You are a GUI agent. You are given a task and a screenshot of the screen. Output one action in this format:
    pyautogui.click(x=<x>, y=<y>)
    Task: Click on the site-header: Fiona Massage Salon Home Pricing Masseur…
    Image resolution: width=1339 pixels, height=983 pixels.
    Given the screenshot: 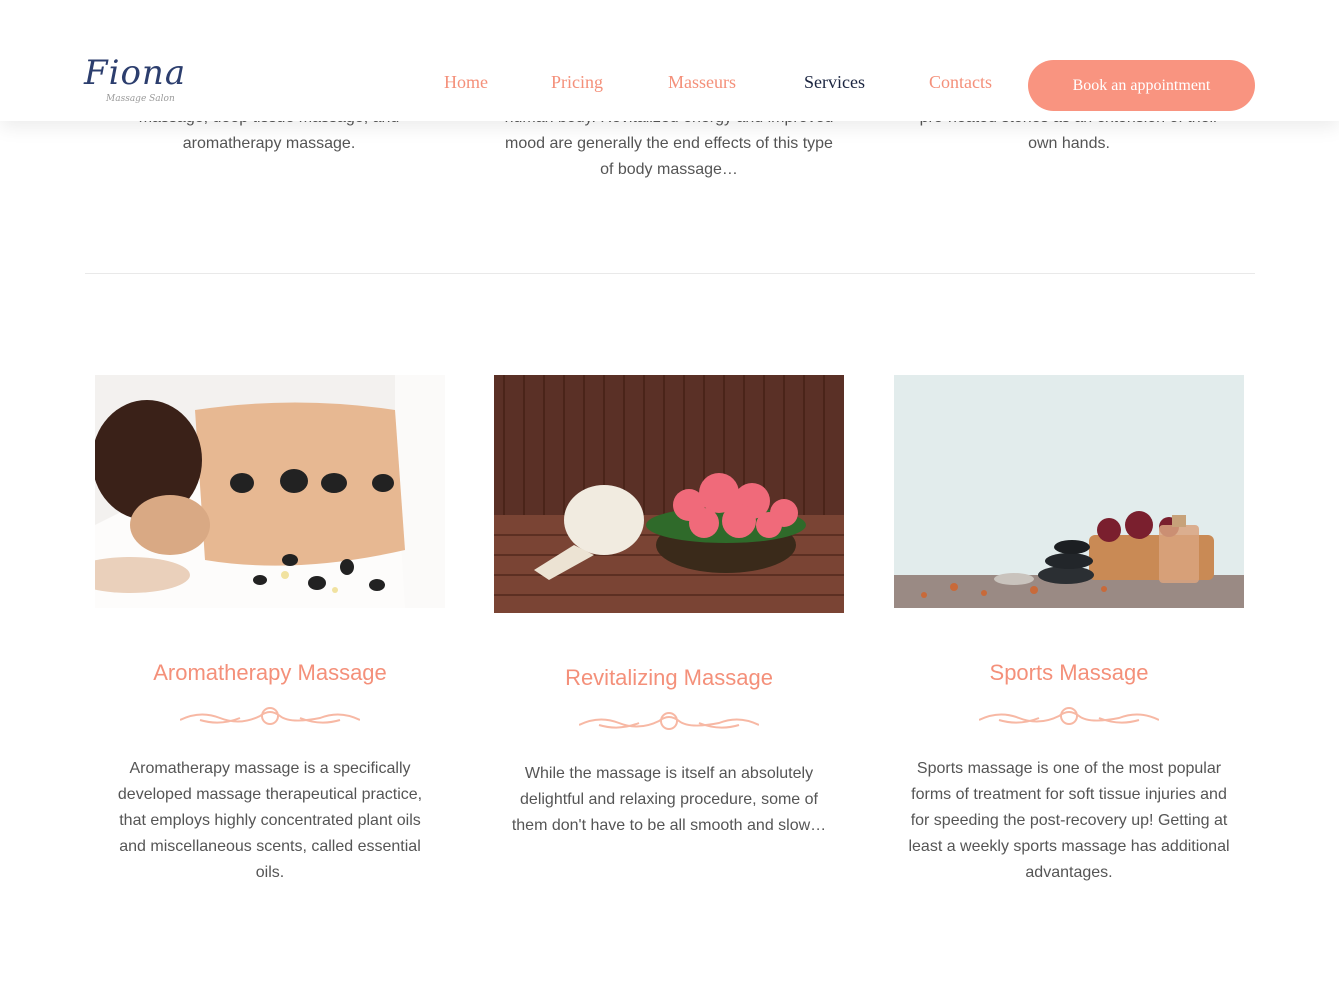 What is the action you would take?
    pyautogui.click(x=669, y=60)
    